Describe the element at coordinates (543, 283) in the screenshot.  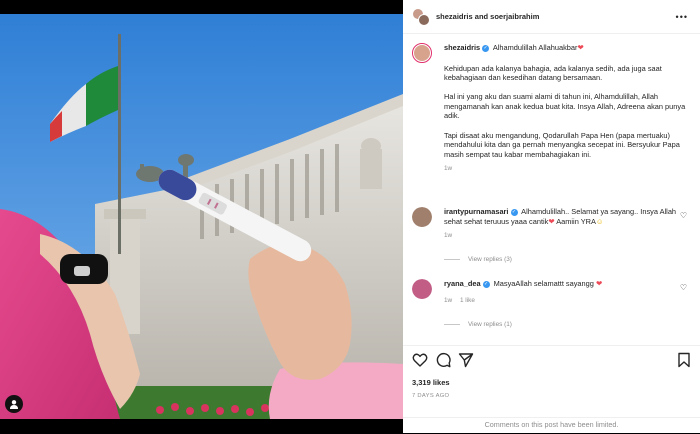
I see `comment-text: MasyaAllah selamattt sayangg` at that location.